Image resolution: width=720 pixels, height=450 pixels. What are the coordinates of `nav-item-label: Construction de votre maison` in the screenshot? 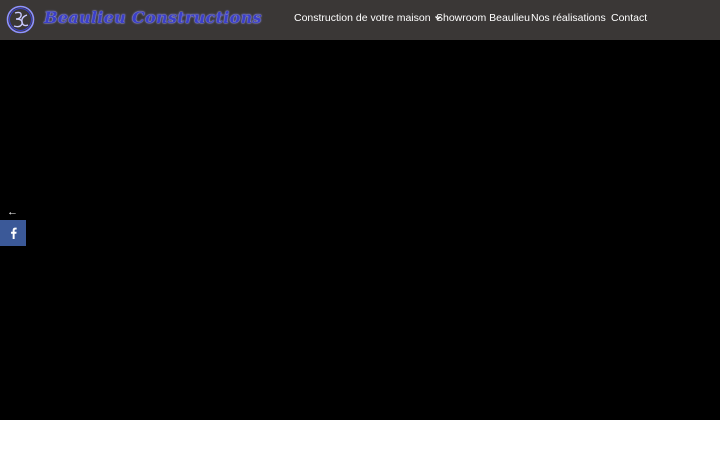 It's located at (362, 18).